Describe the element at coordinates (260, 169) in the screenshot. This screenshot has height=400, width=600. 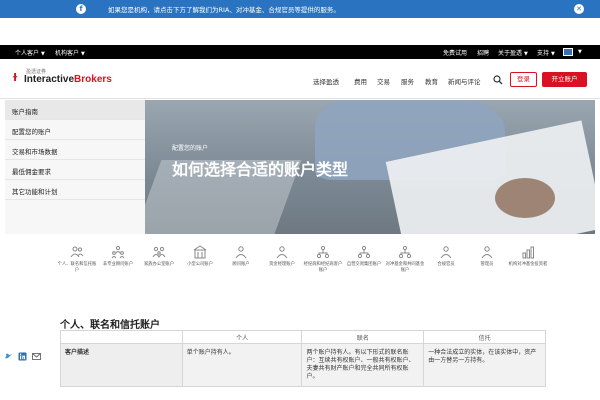
I see `hero-title: 如何选择合适的账户类型` at that location.